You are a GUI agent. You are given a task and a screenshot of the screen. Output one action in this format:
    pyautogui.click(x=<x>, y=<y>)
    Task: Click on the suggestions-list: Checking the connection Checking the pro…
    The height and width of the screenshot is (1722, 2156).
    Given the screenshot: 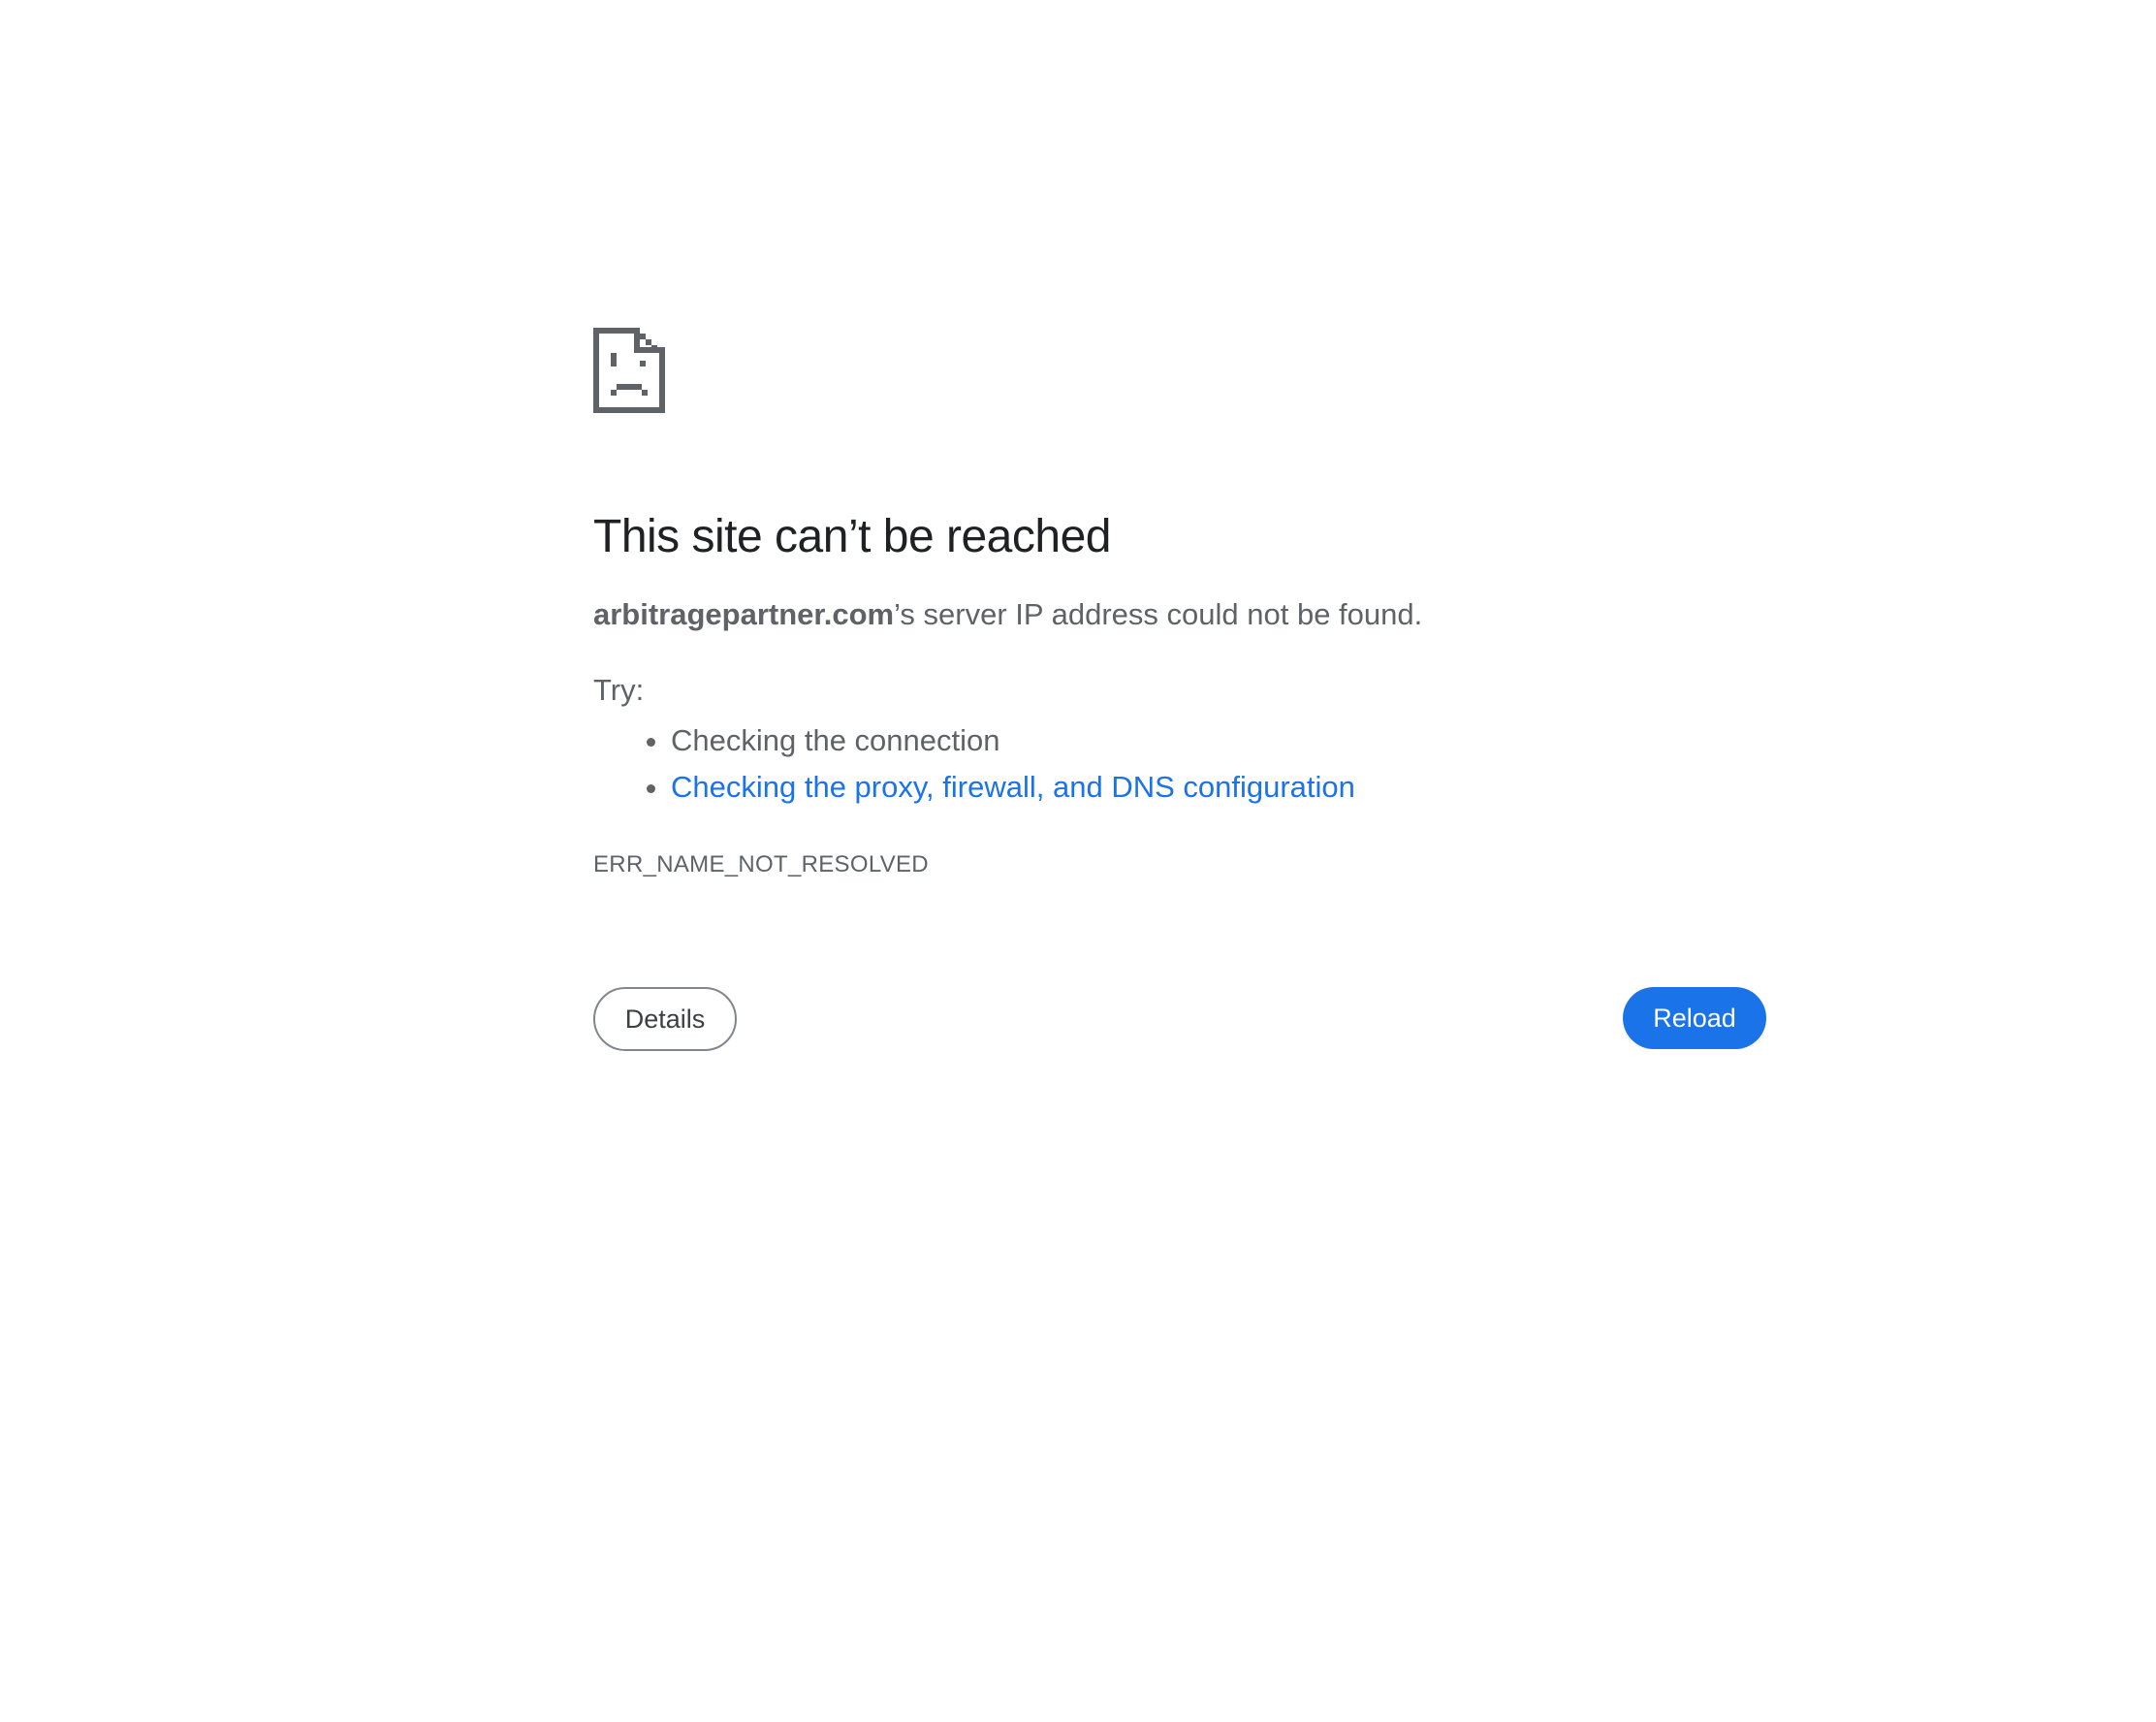 What is the action you would take?
    pyautogui.click(x=974, y=764)
    